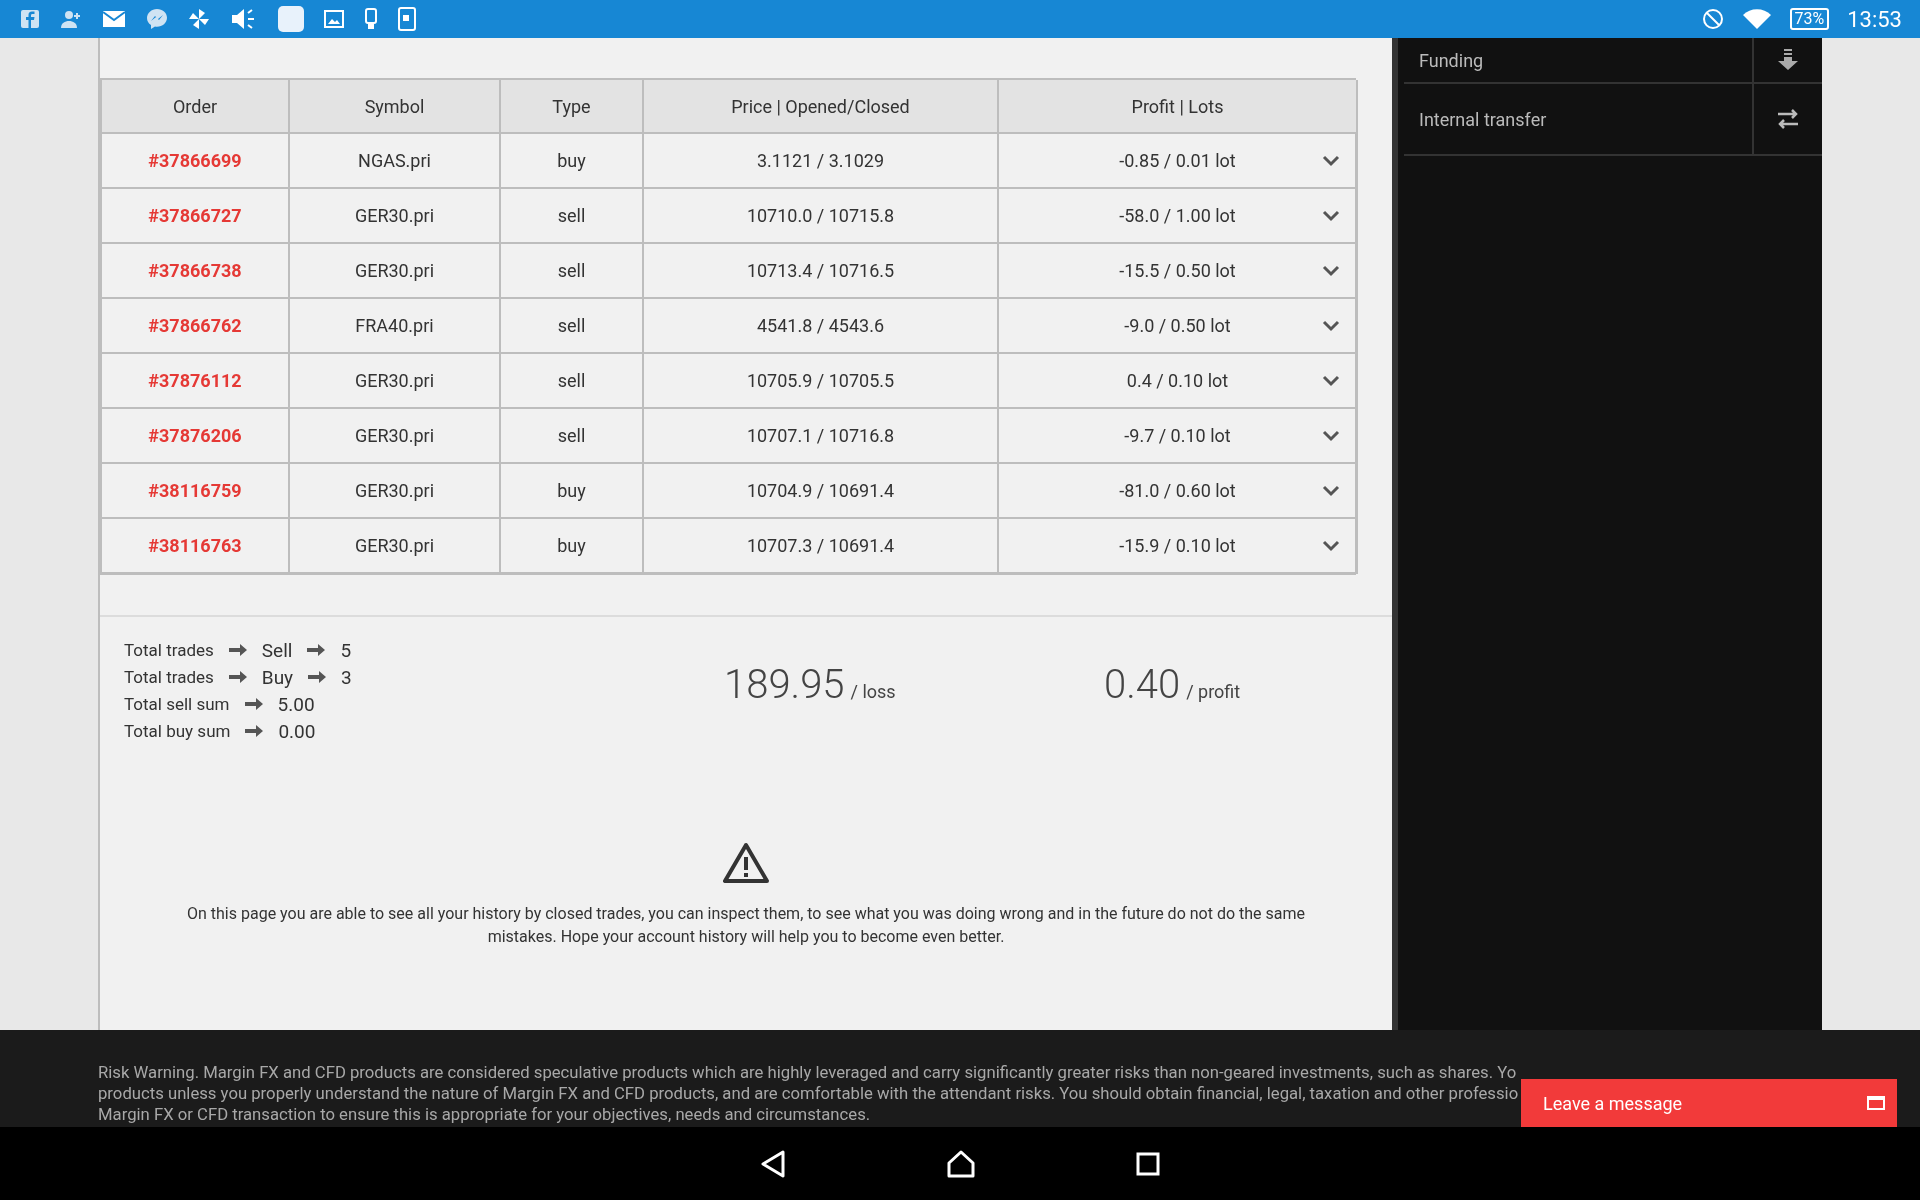 Image resolution: width=1920 pixels, height=1200 pixels. I want to click on order-link: #38116763, so click(196, 546).